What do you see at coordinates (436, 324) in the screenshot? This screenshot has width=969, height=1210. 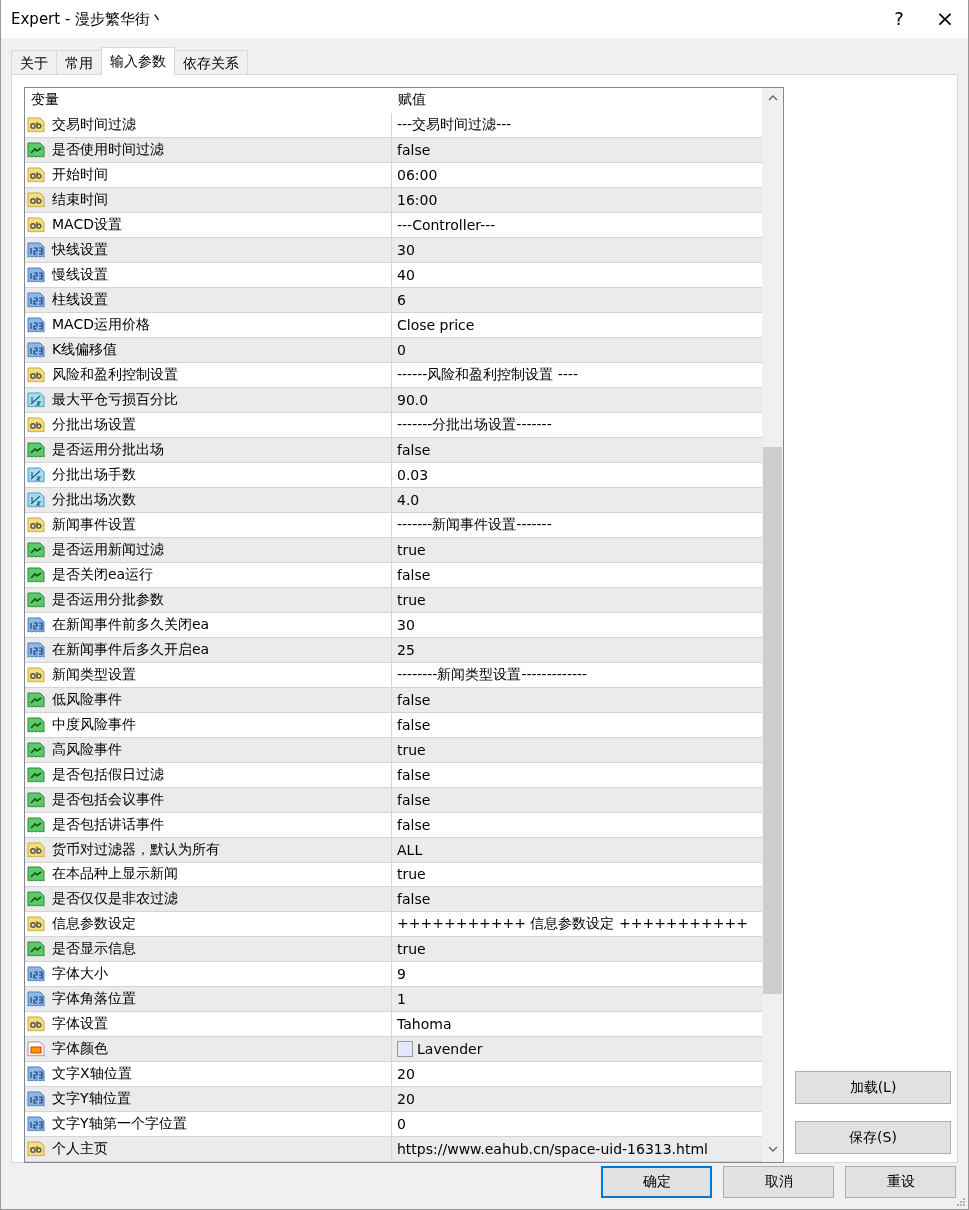 I see `parameter-value: Close price` at bounding box center [436, 324].